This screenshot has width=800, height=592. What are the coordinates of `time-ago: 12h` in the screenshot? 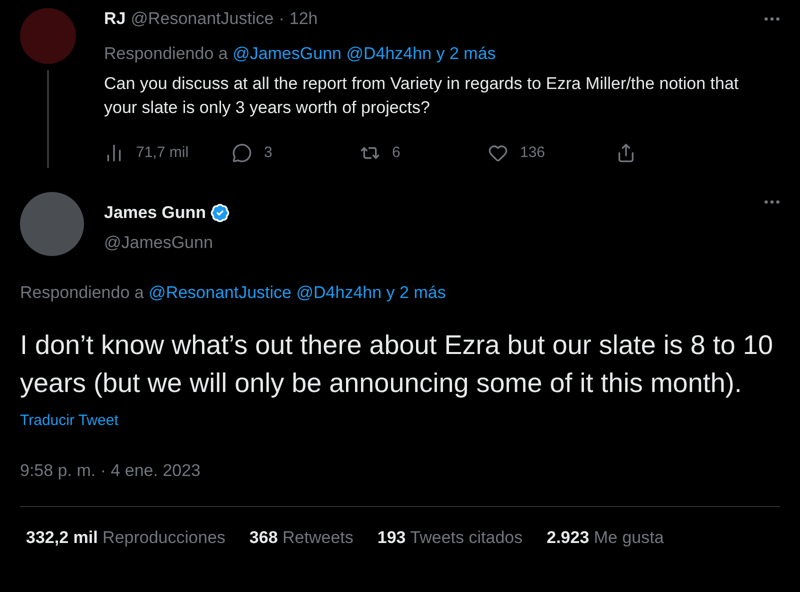 It's located at (303, 19).